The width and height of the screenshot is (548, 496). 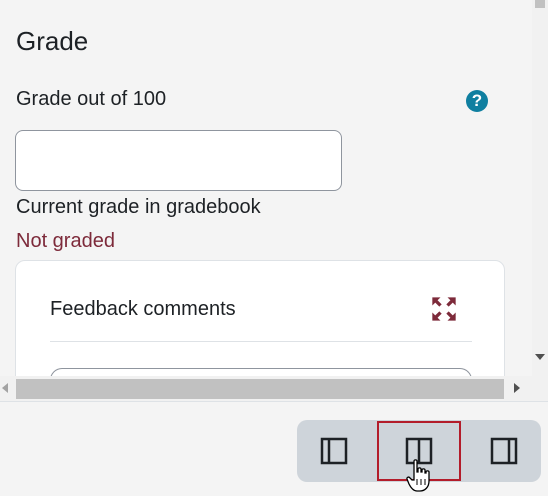 What do you see at coordinates (444, 309) in the screenshot?
I see `fullscreen-expand-icon` at bounding box center [444, 309].